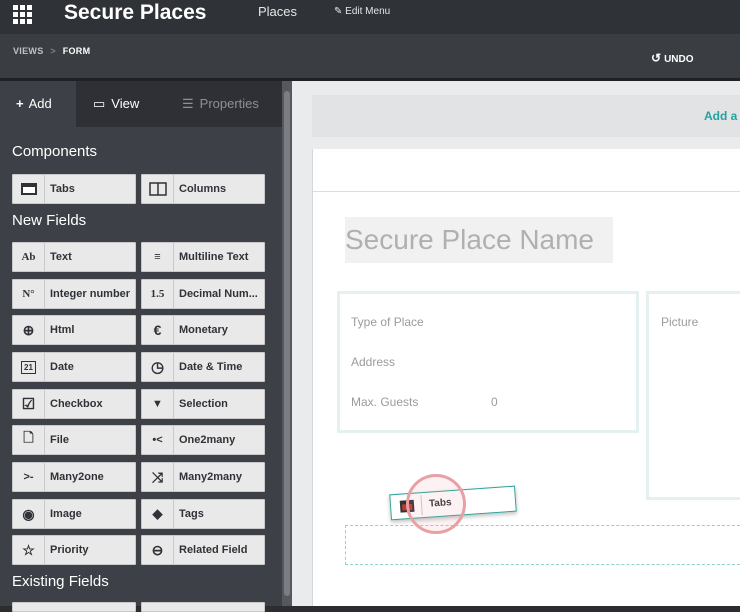  I want to click on undo-button: ↺ UNDO, so click(672, 58).